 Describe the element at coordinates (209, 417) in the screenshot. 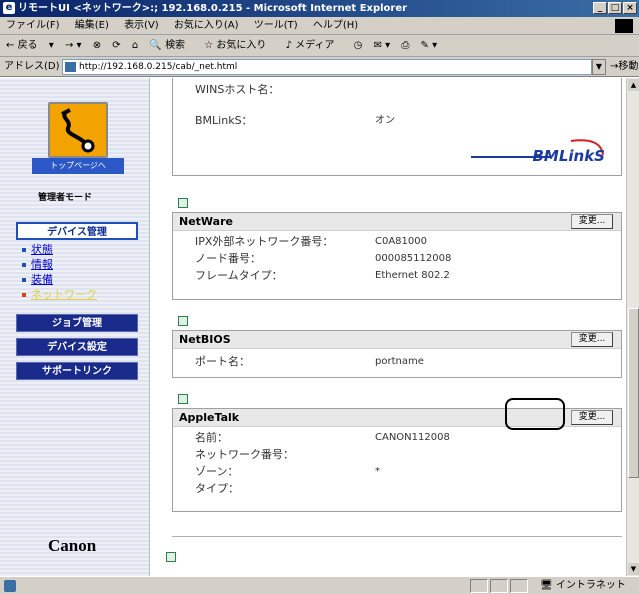

I see `appletalk-title: AppleTalk` at that location.